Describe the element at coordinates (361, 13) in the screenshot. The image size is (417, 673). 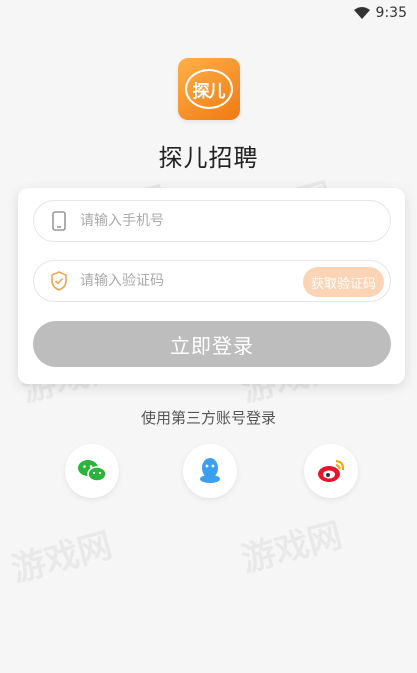
I see `wifi-icon` at that location.